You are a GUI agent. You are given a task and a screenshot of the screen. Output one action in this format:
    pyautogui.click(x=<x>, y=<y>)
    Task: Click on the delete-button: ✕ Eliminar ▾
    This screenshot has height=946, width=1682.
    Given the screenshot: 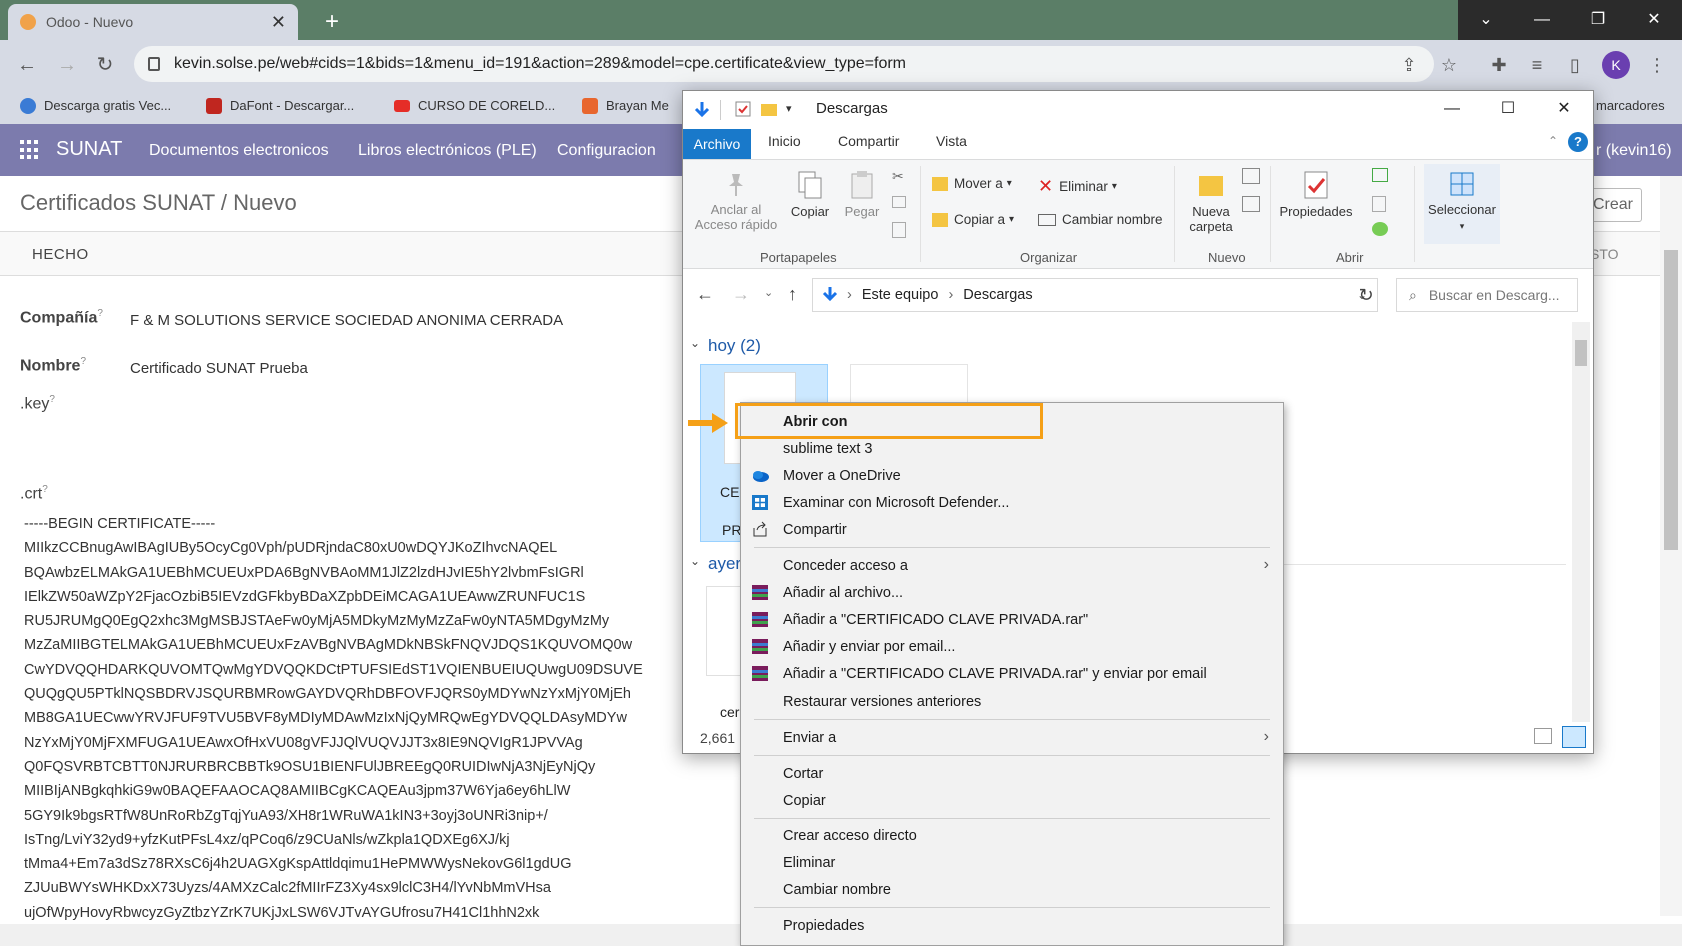 What is the action you would take?
    pyautogui.click(x=1077, y=186)
    